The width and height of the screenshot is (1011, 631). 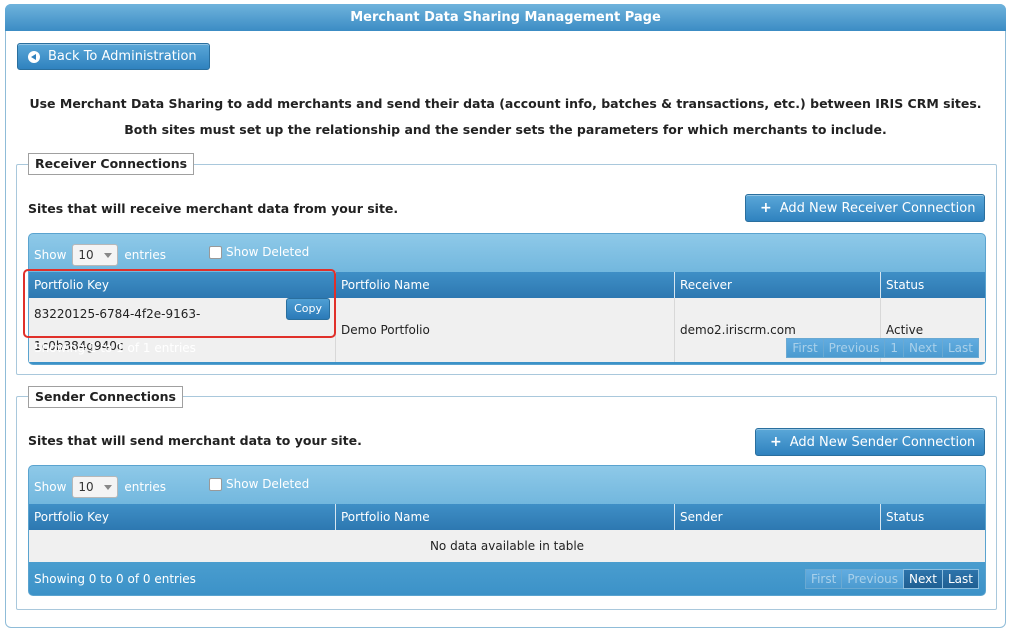 I want to click on back-arrow-icon, so click(x=34, y=56).